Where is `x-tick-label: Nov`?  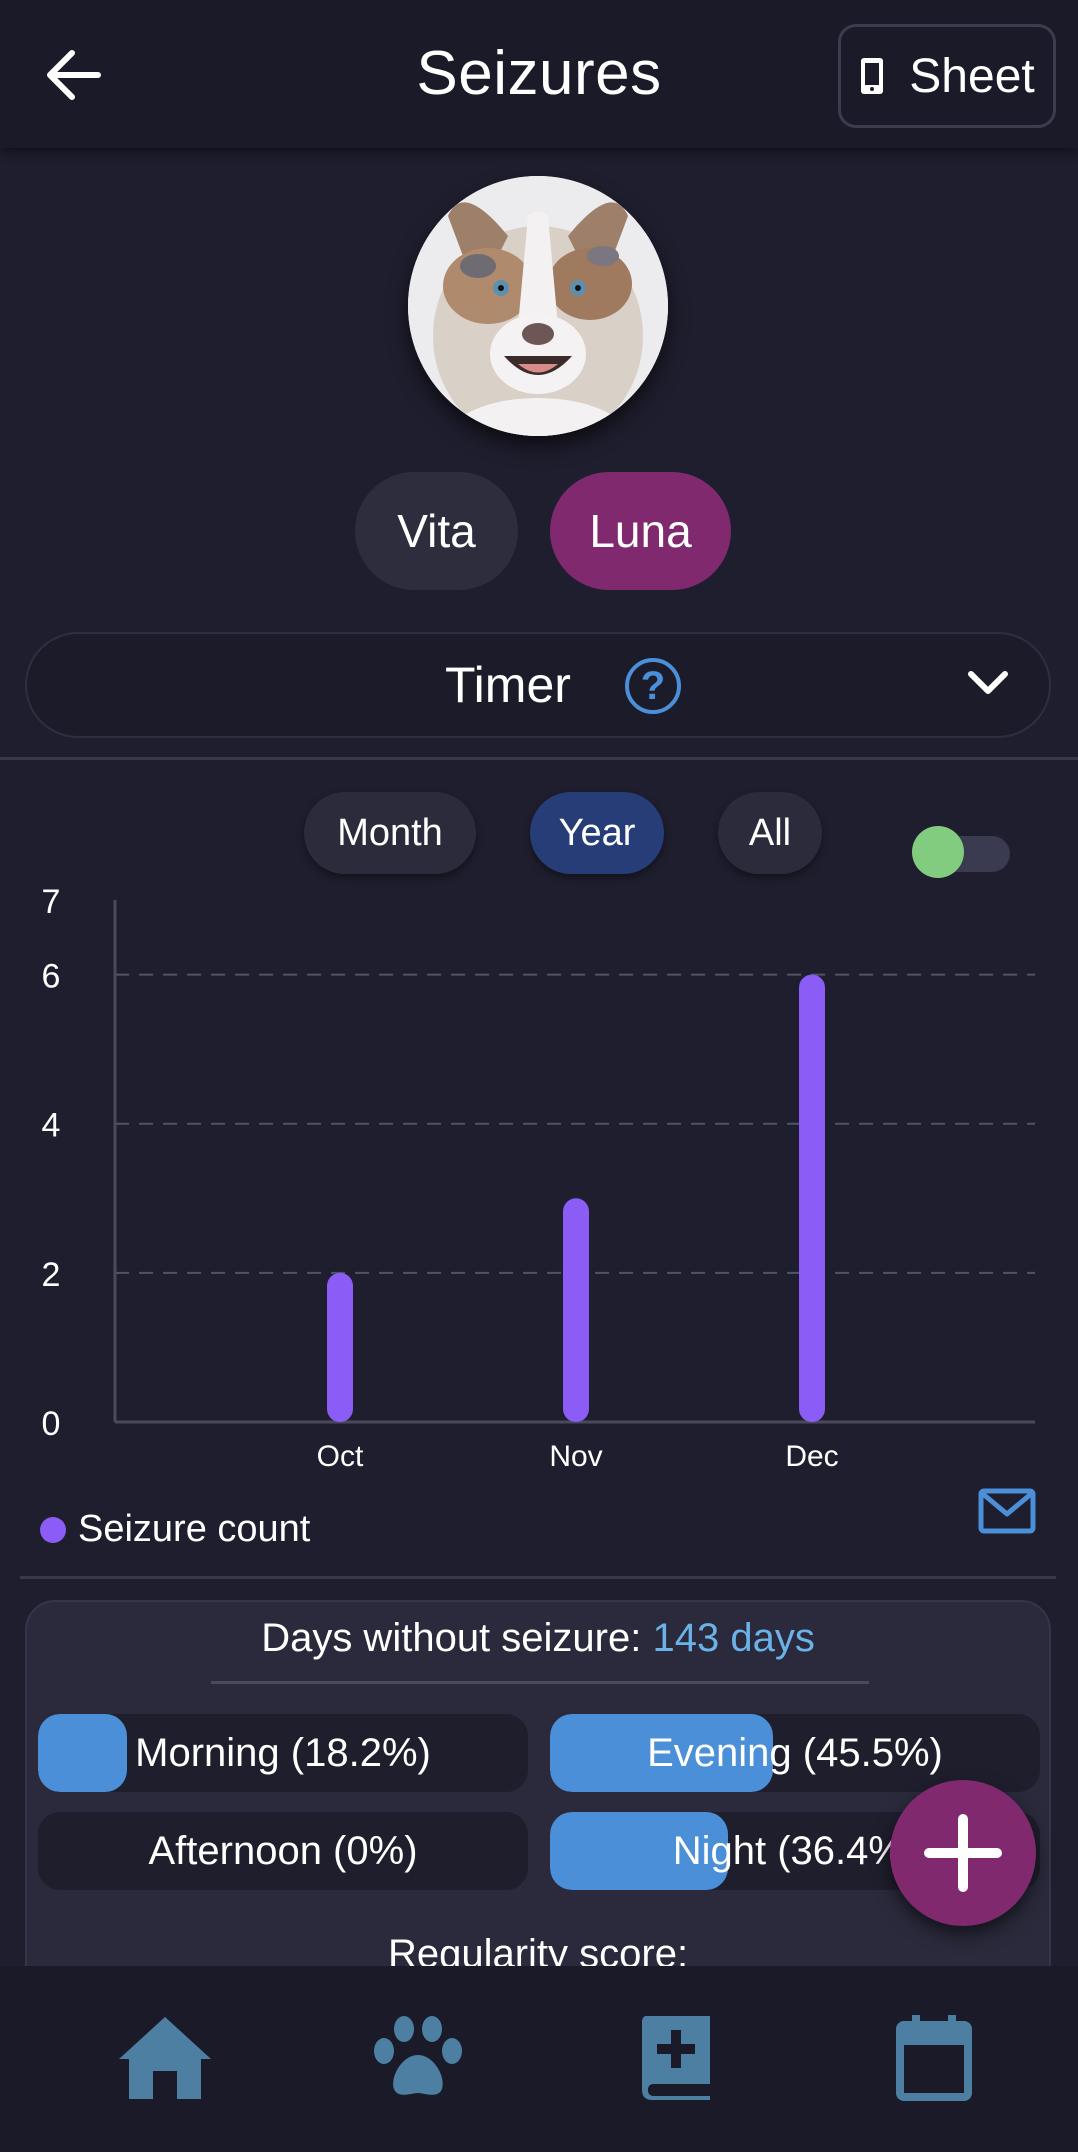 x-tick-label: Nov is located at coordinates (575, 1456).